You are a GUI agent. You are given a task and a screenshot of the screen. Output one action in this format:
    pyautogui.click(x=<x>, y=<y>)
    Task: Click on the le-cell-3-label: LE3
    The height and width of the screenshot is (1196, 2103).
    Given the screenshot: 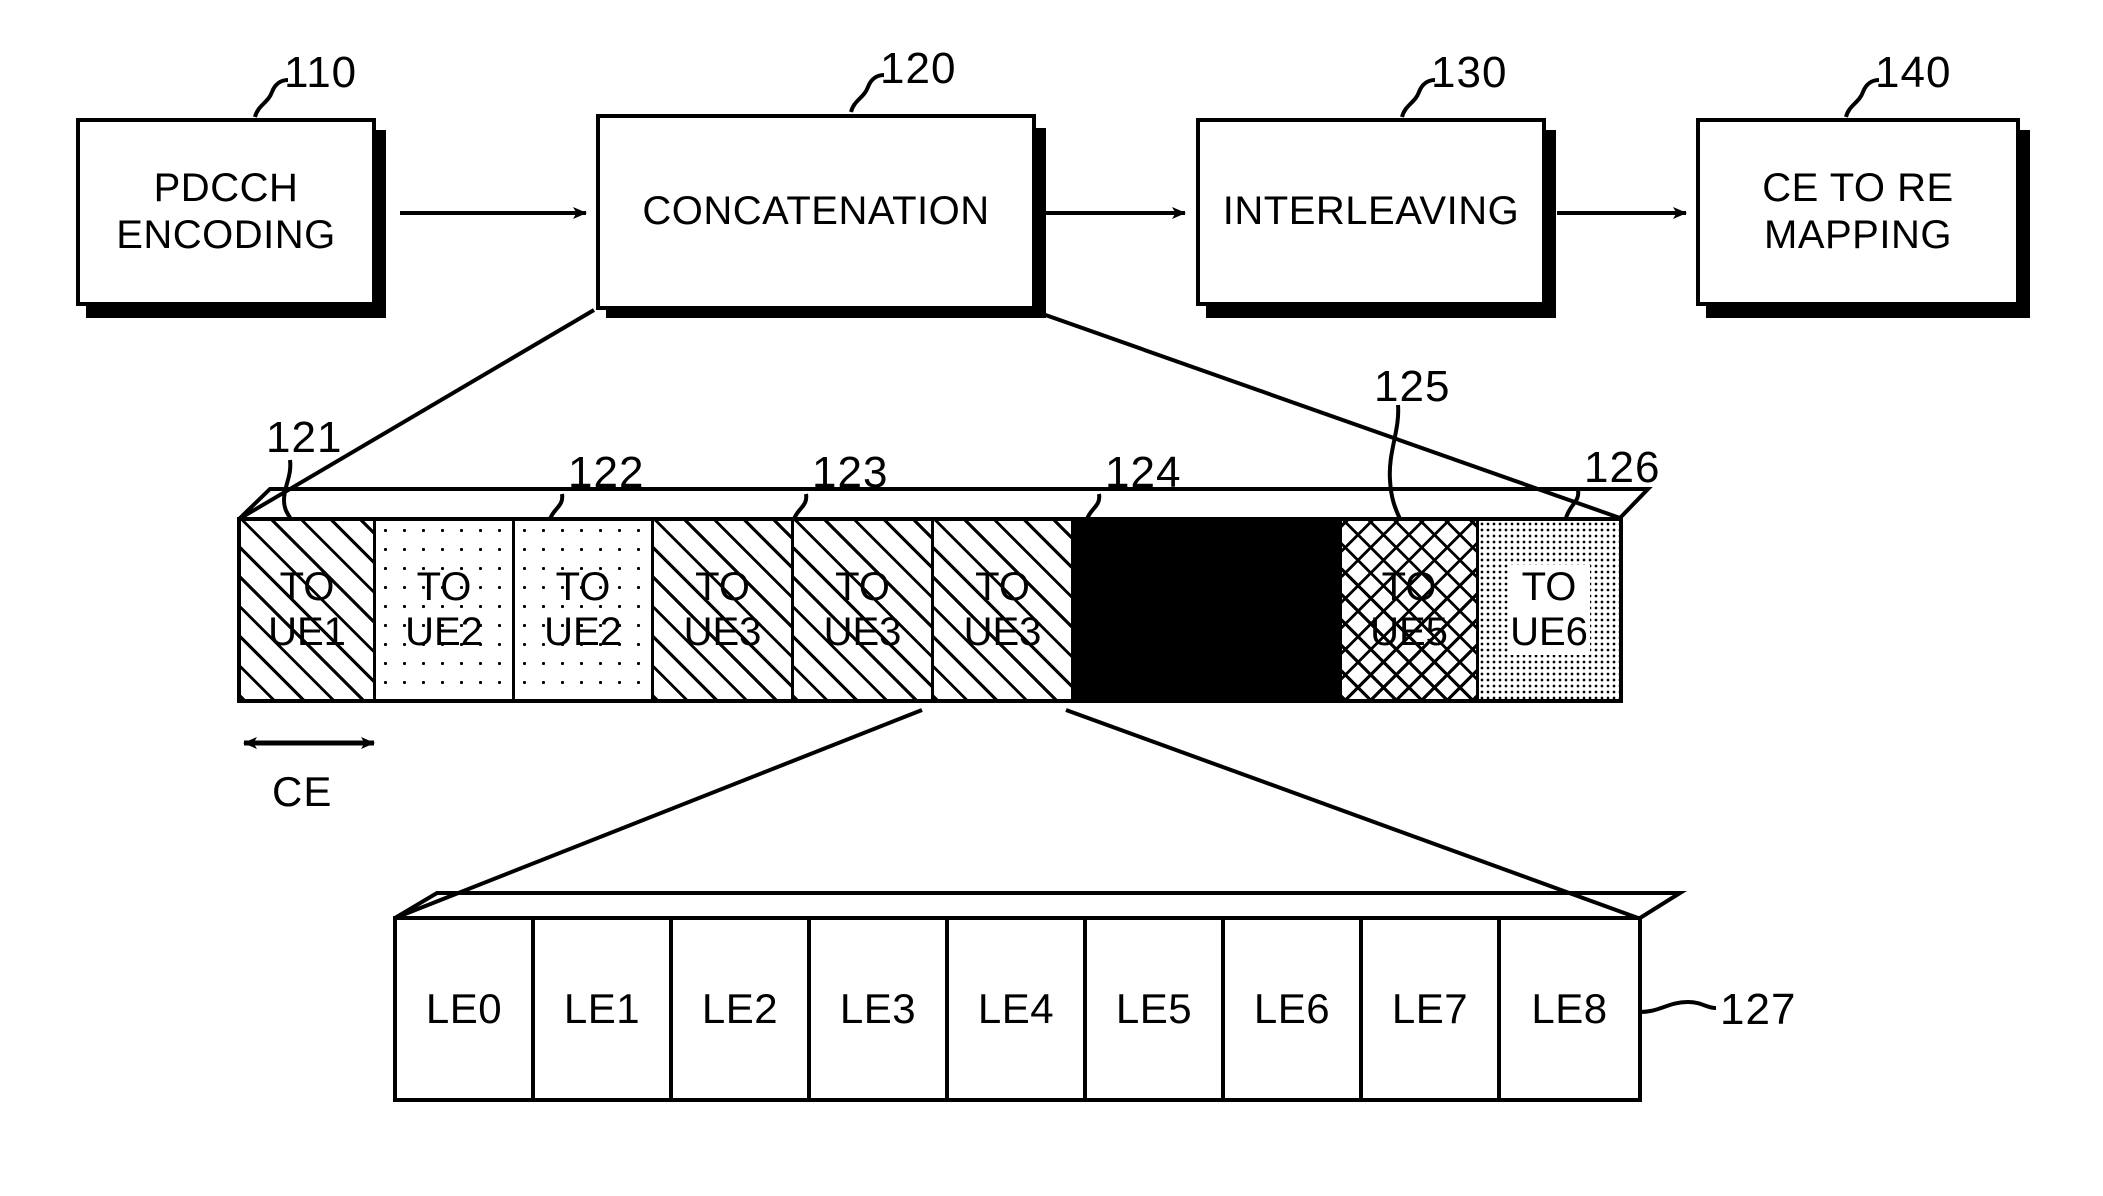 What is the action you would take?
    pyautogui.click(x=878, y=1008)
    